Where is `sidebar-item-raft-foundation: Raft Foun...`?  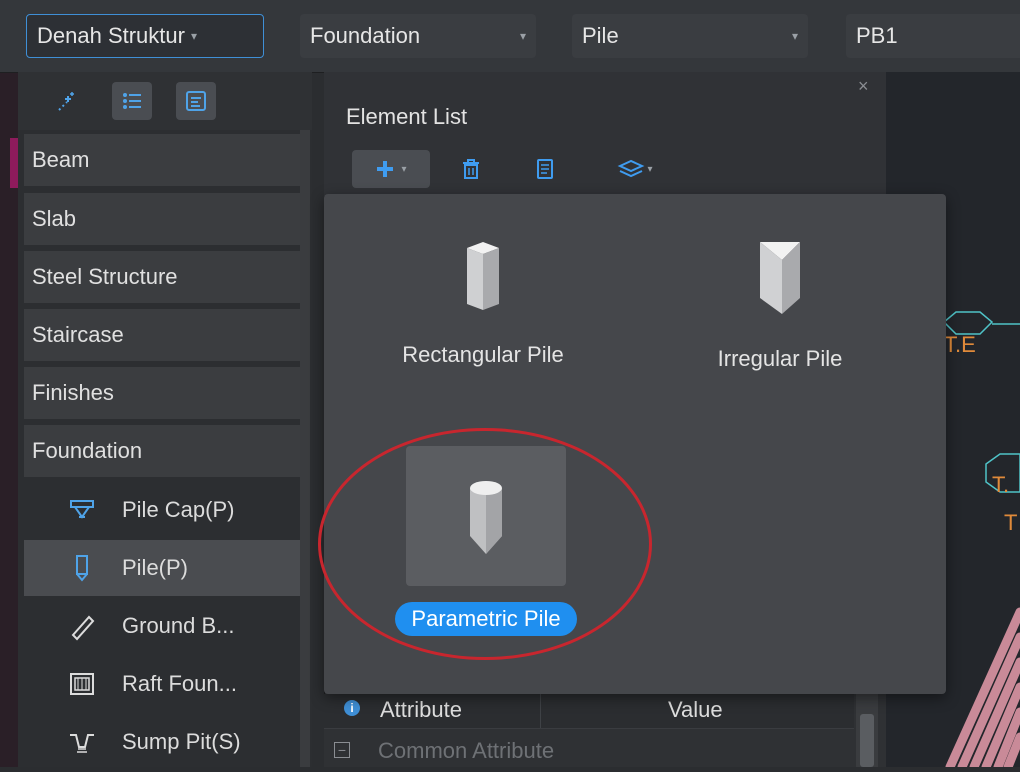
sidebar-item-raft-foundation: Raft Foun... is located at coordinates (162, 684).